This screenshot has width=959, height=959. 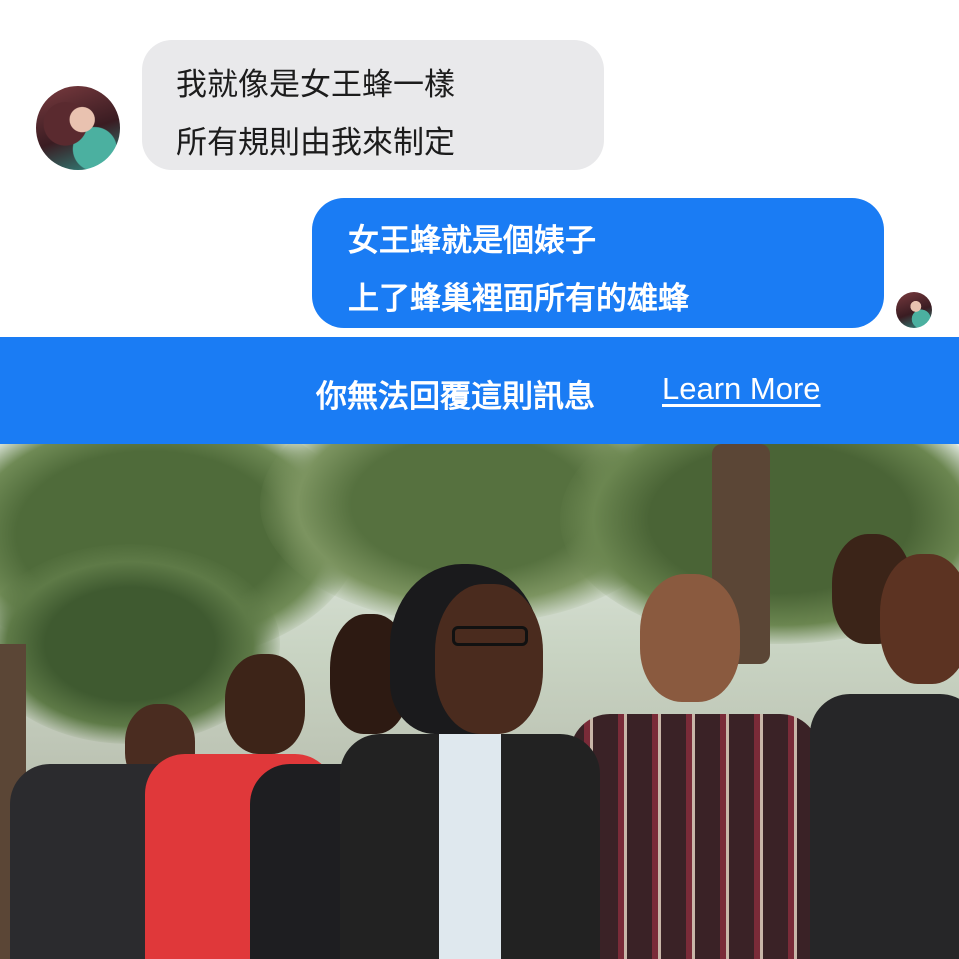 I want to click on outgoing-message-line: 女王蜂就是個婊子, so click(x=472, y=241).